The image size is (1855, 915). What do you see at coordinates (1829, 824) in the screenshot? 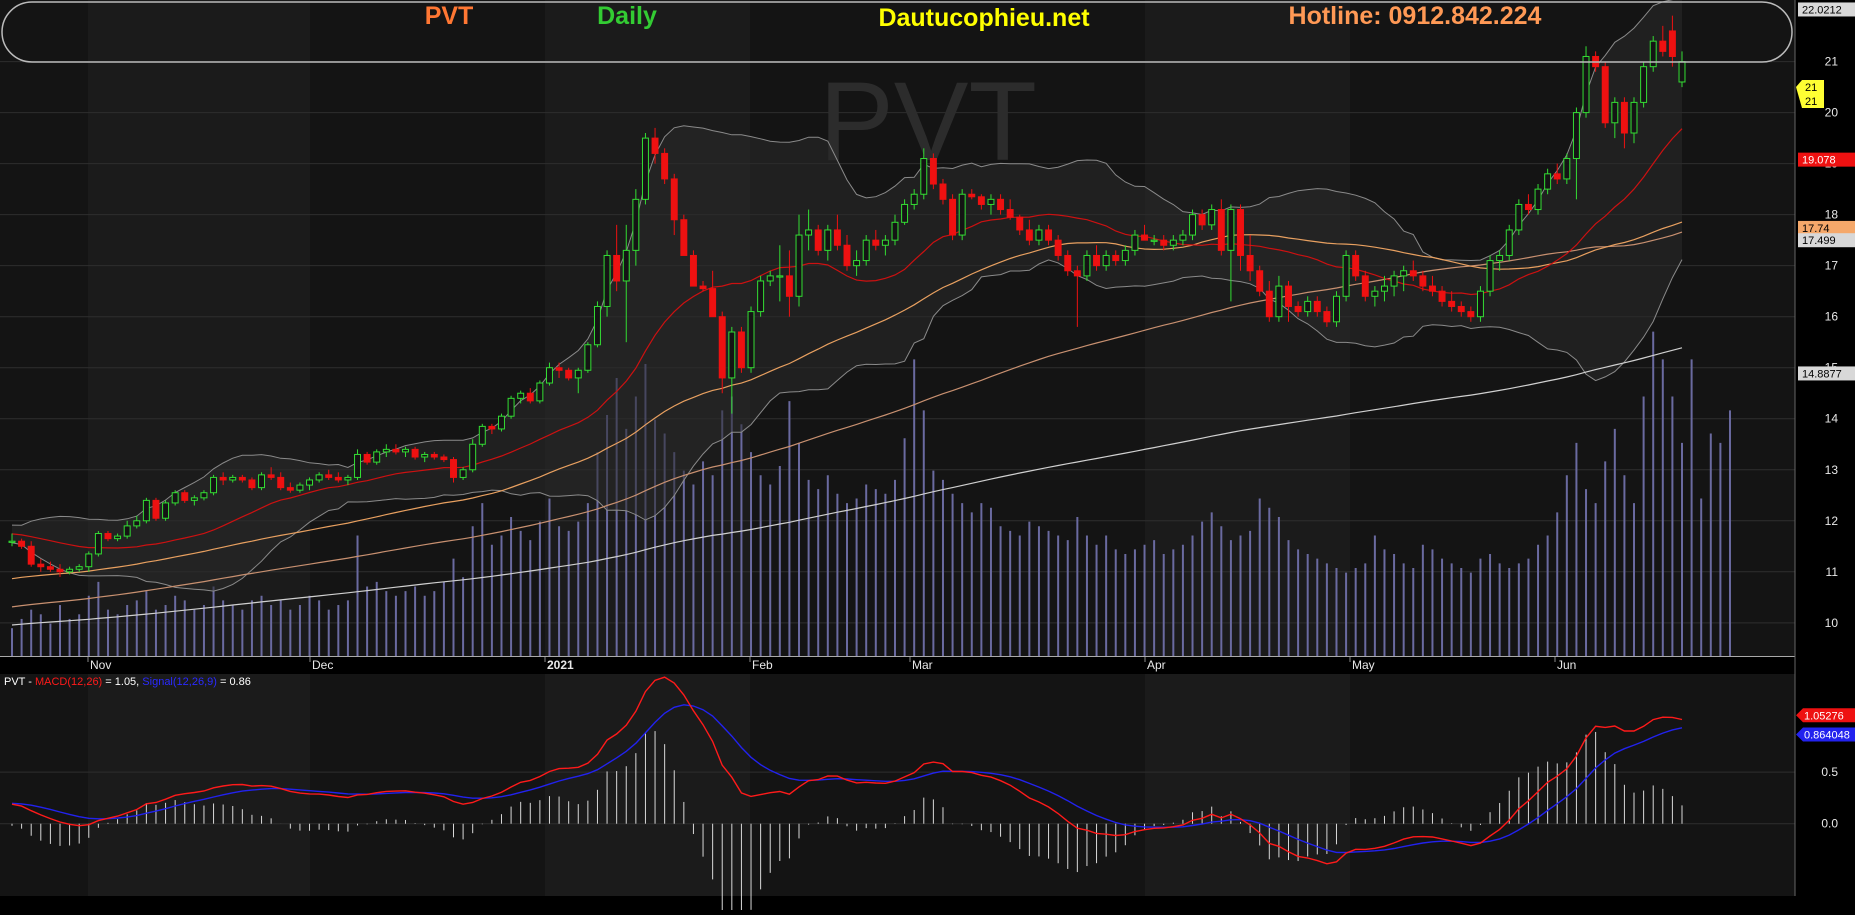
I see `macd-axis-label: 0.0` at bounding box center [1829, 824].